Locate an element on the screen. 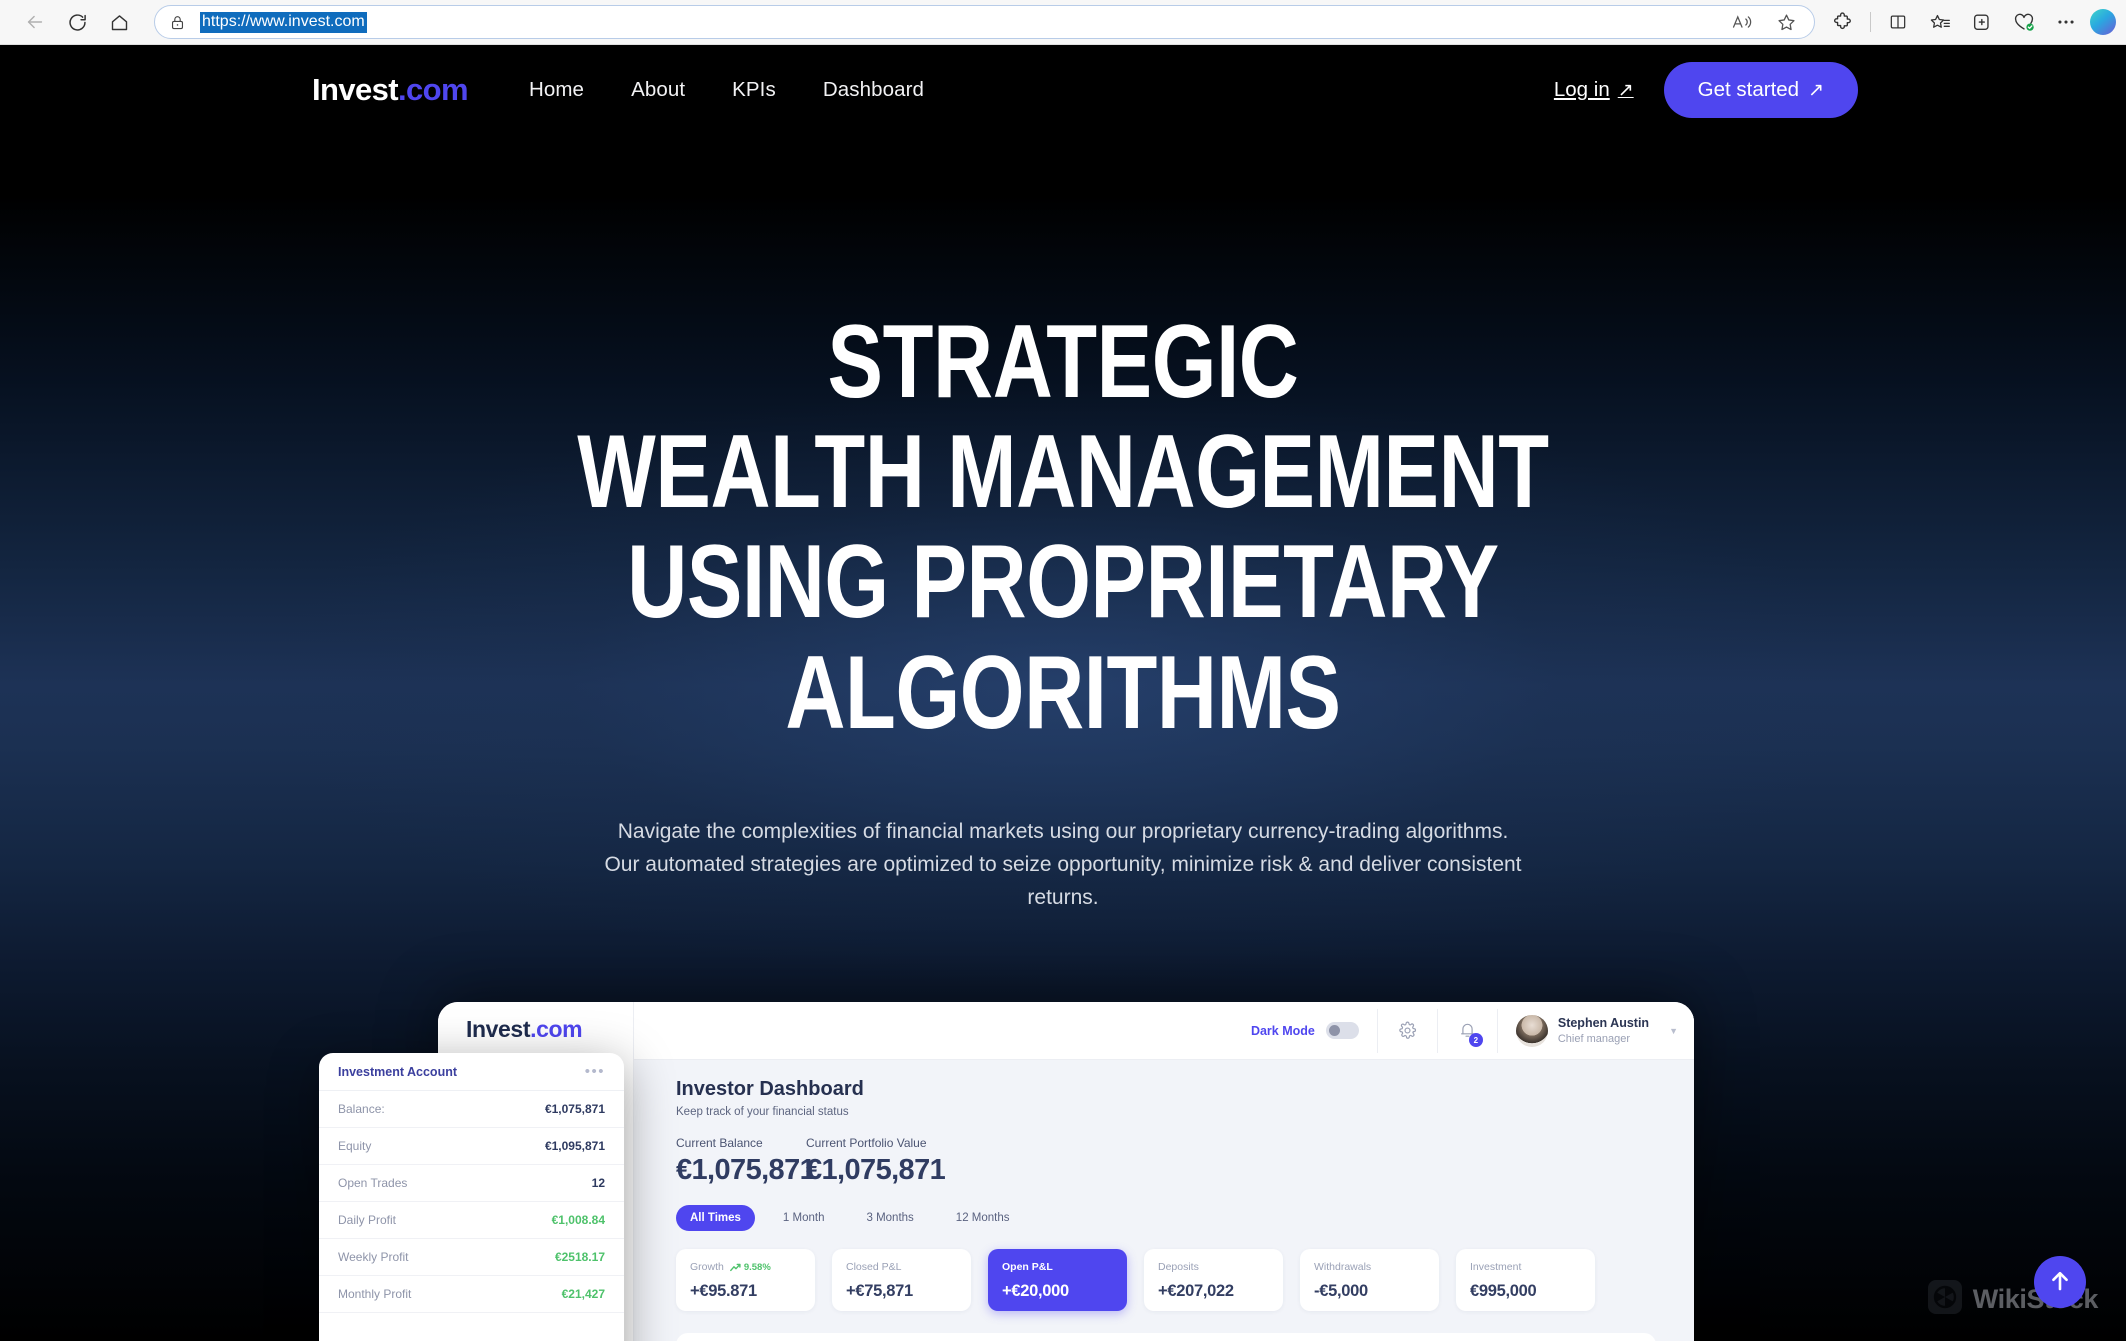  dark-mode-label: Dark Mode is located at coordinates (1282, 1030).